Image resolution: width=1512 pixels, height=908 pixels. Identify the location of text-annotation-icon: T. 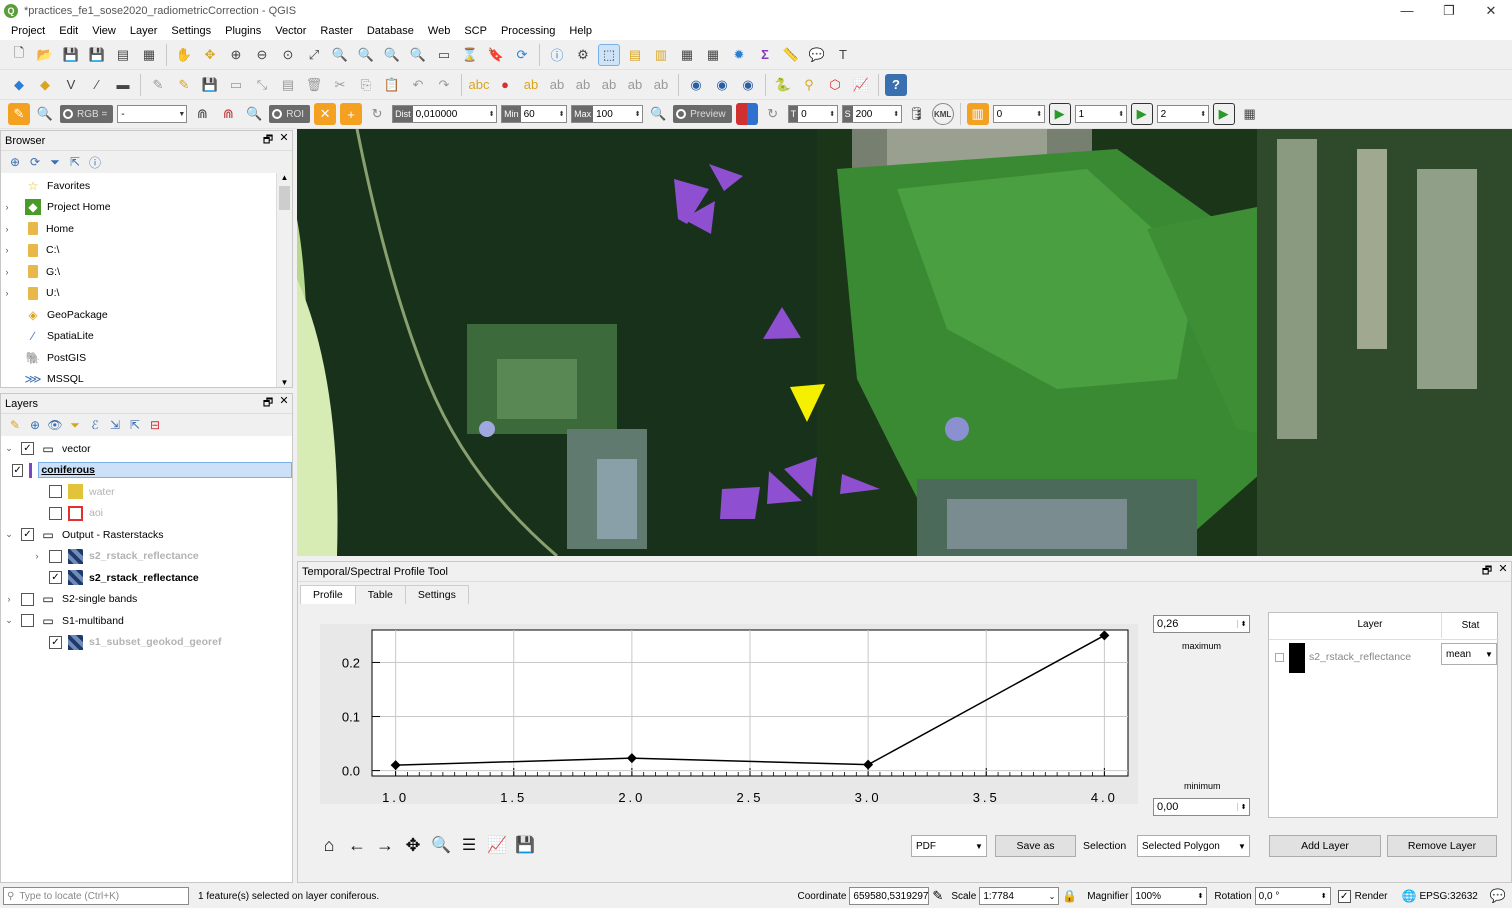
(843, 55).